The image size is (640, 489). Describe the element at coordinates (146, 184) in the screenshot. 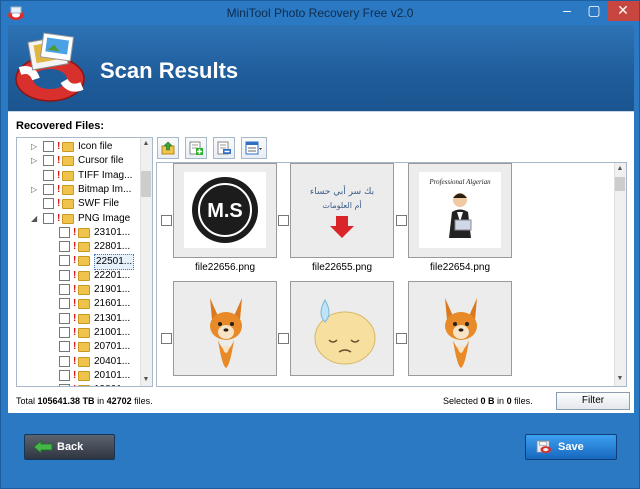

I see `tree-scroll-thumb` at that location.